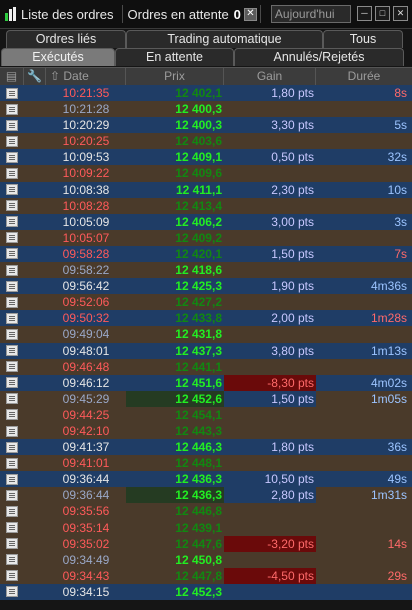 The height and width of the screenshot is (610, 412). What do you see at coordinates (12, 76) in the screenshot?
I see `column-icon-header: ▤` at bounding box center [12, 76].